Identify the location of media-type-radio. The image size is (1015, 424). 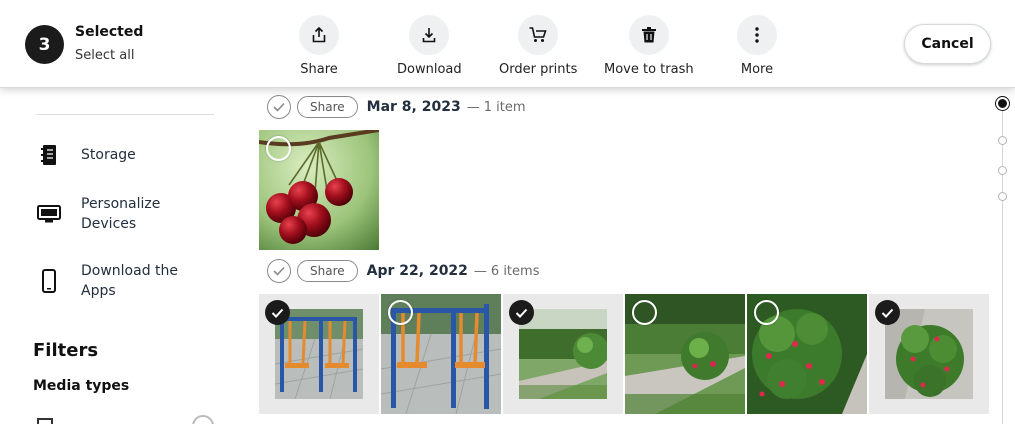
(203, 419).